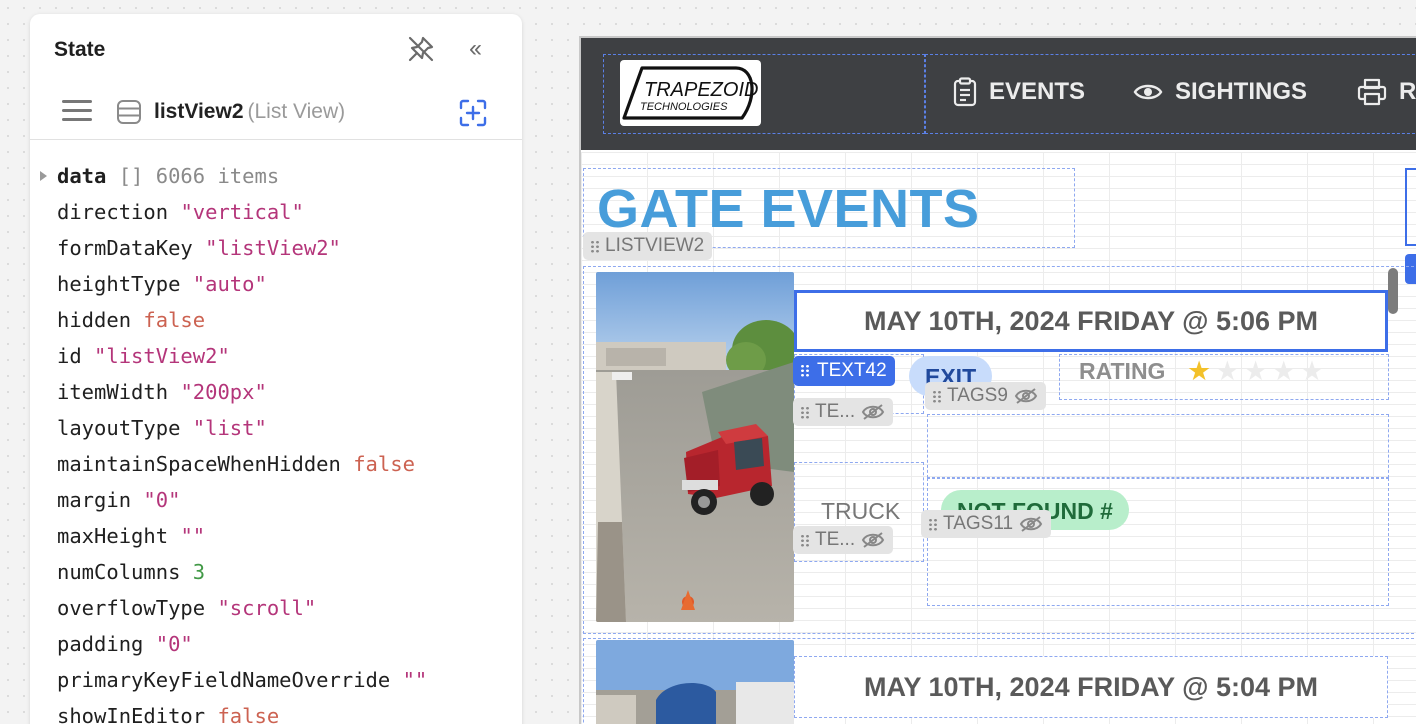 The height and width of the screenshot is (724, 1416). Describe the element at coordinates (229, 284) in the screenshot. I see `property-value: "auto"` at that location.